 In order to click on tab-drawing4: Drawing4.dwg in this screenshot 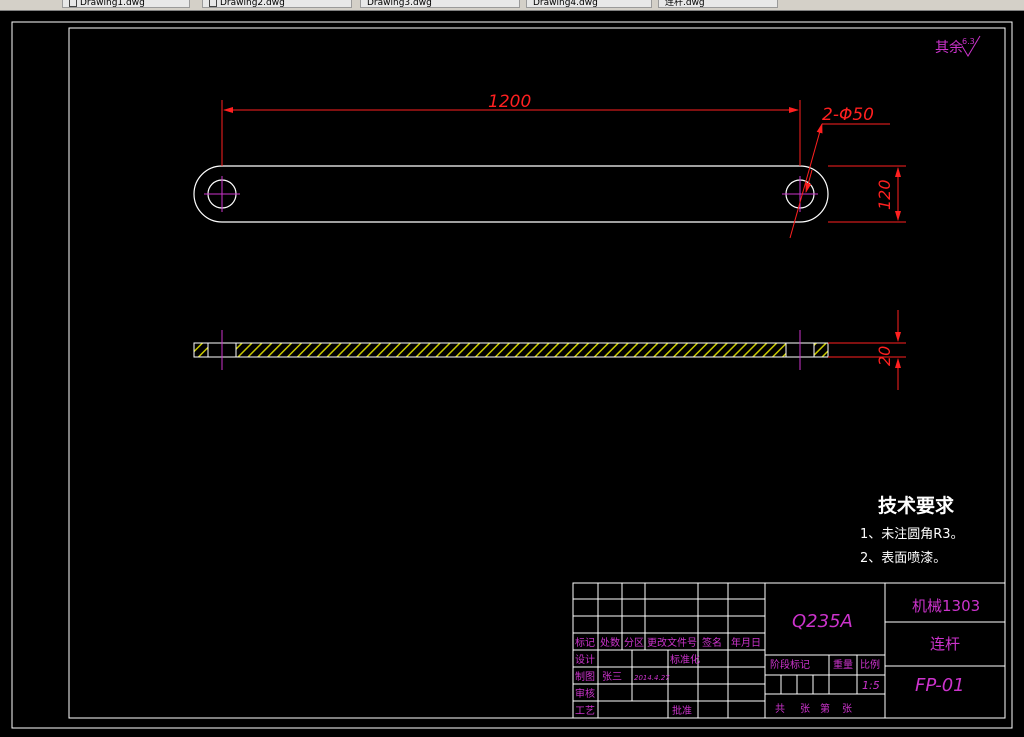, I will do `click(589, 4)`.